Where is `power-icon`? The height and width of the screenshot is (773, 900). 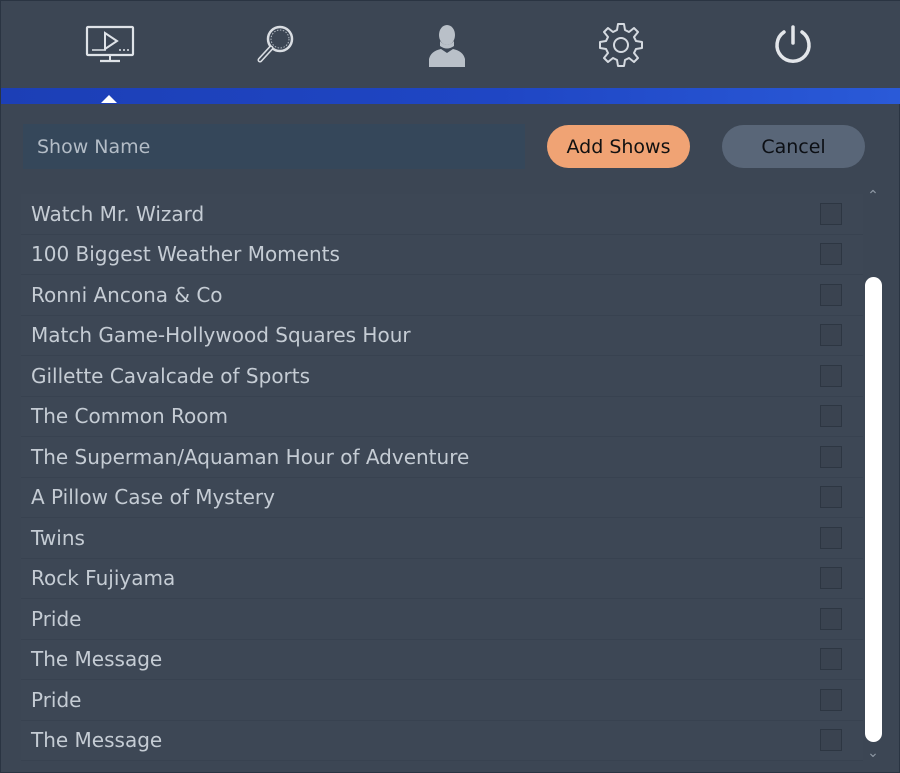
power-icon is located at coordinates (793, 44).